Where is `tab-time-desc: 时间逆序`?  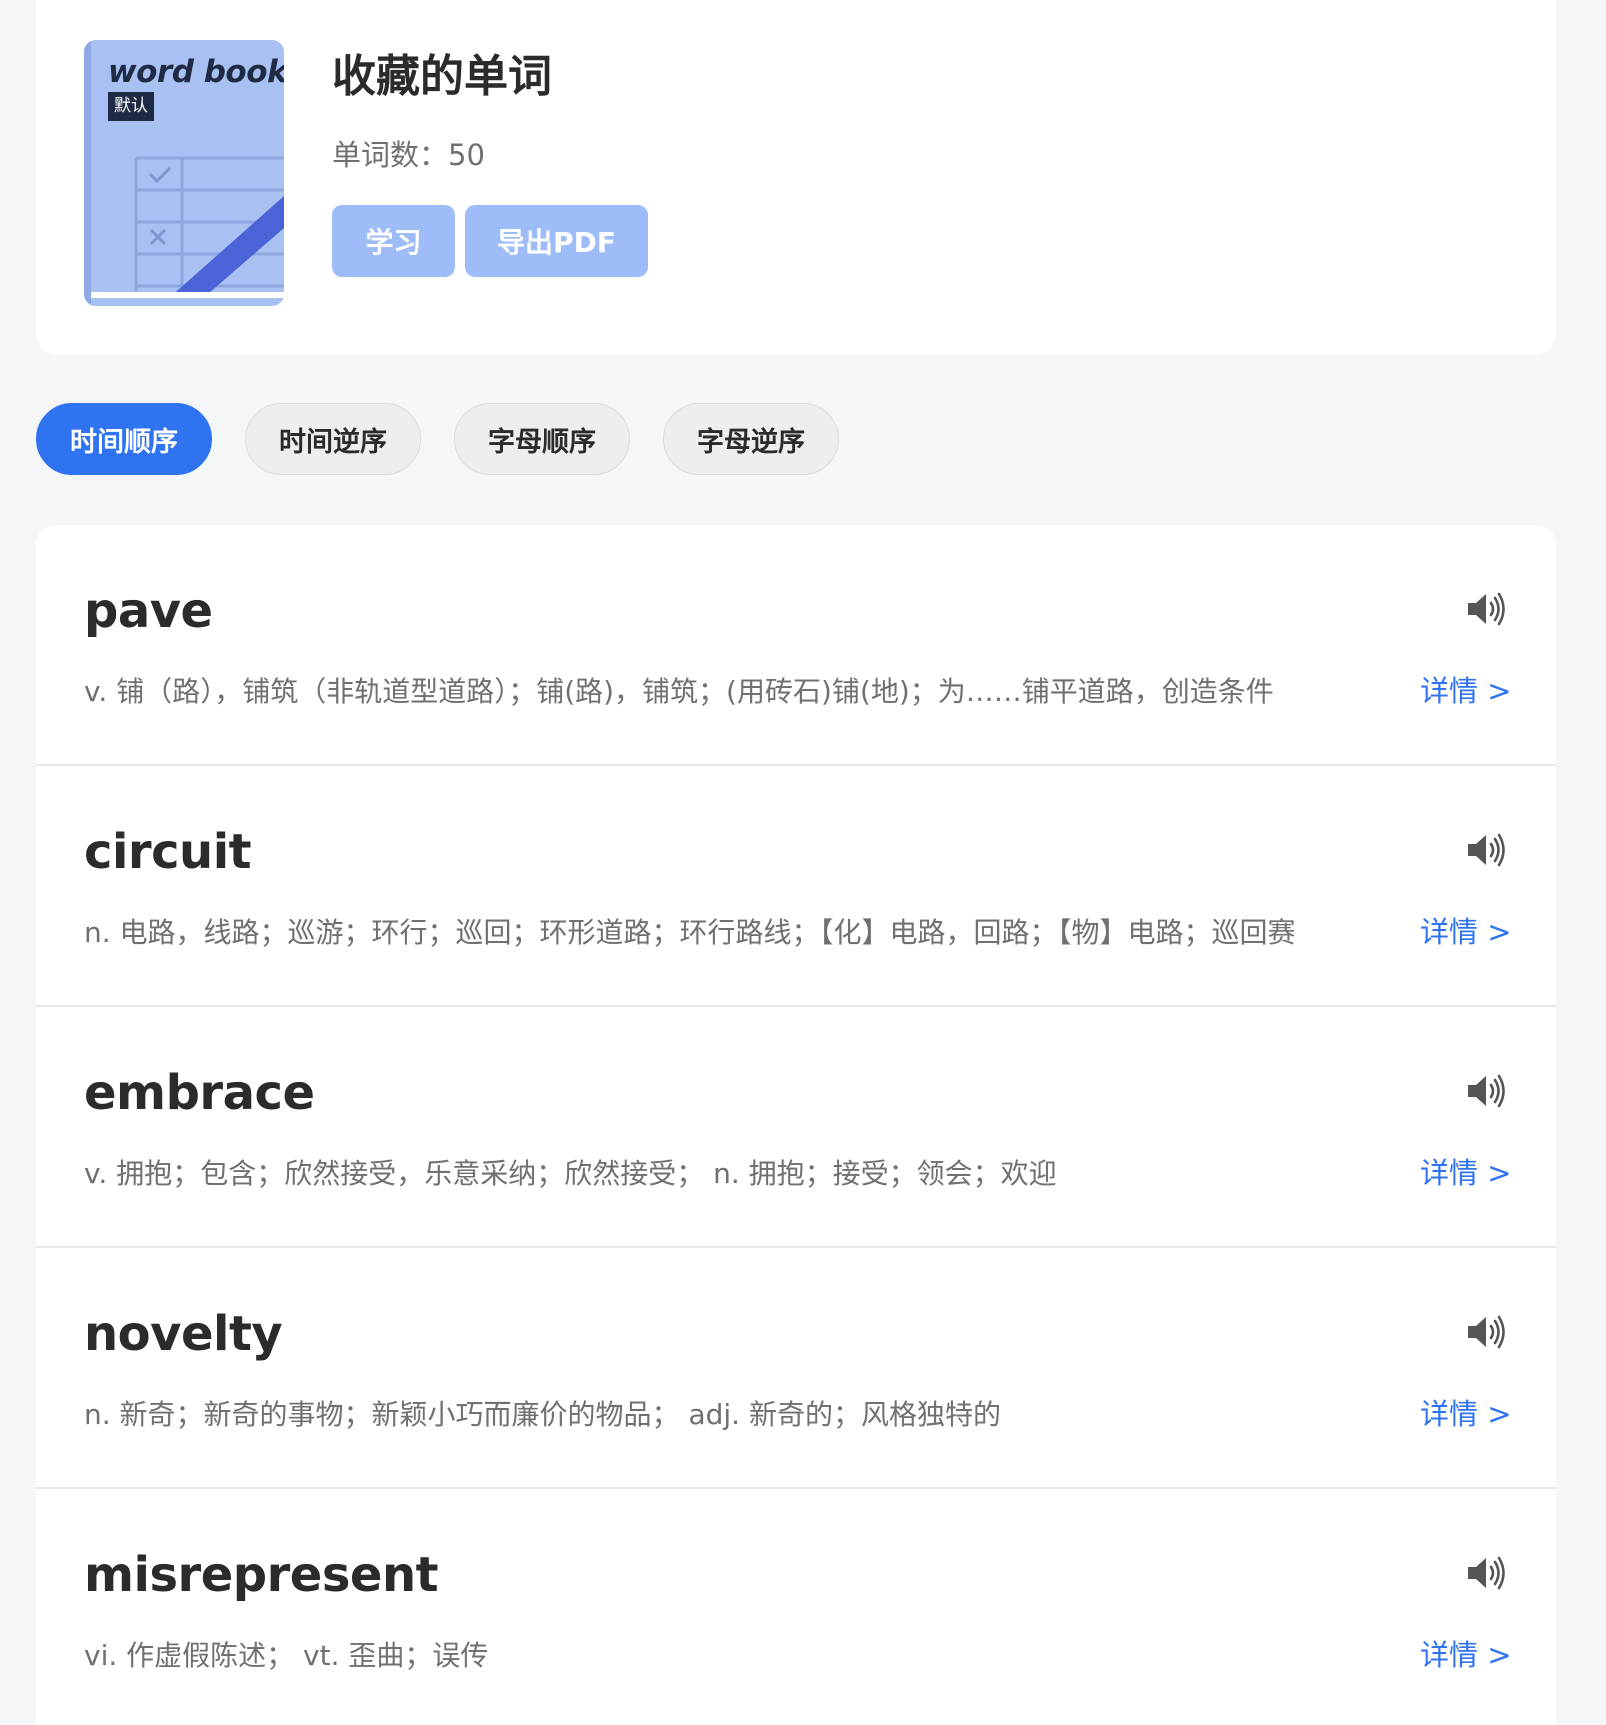 tab-time-desc: 时间逆序 is located at coordinates (333, 439).